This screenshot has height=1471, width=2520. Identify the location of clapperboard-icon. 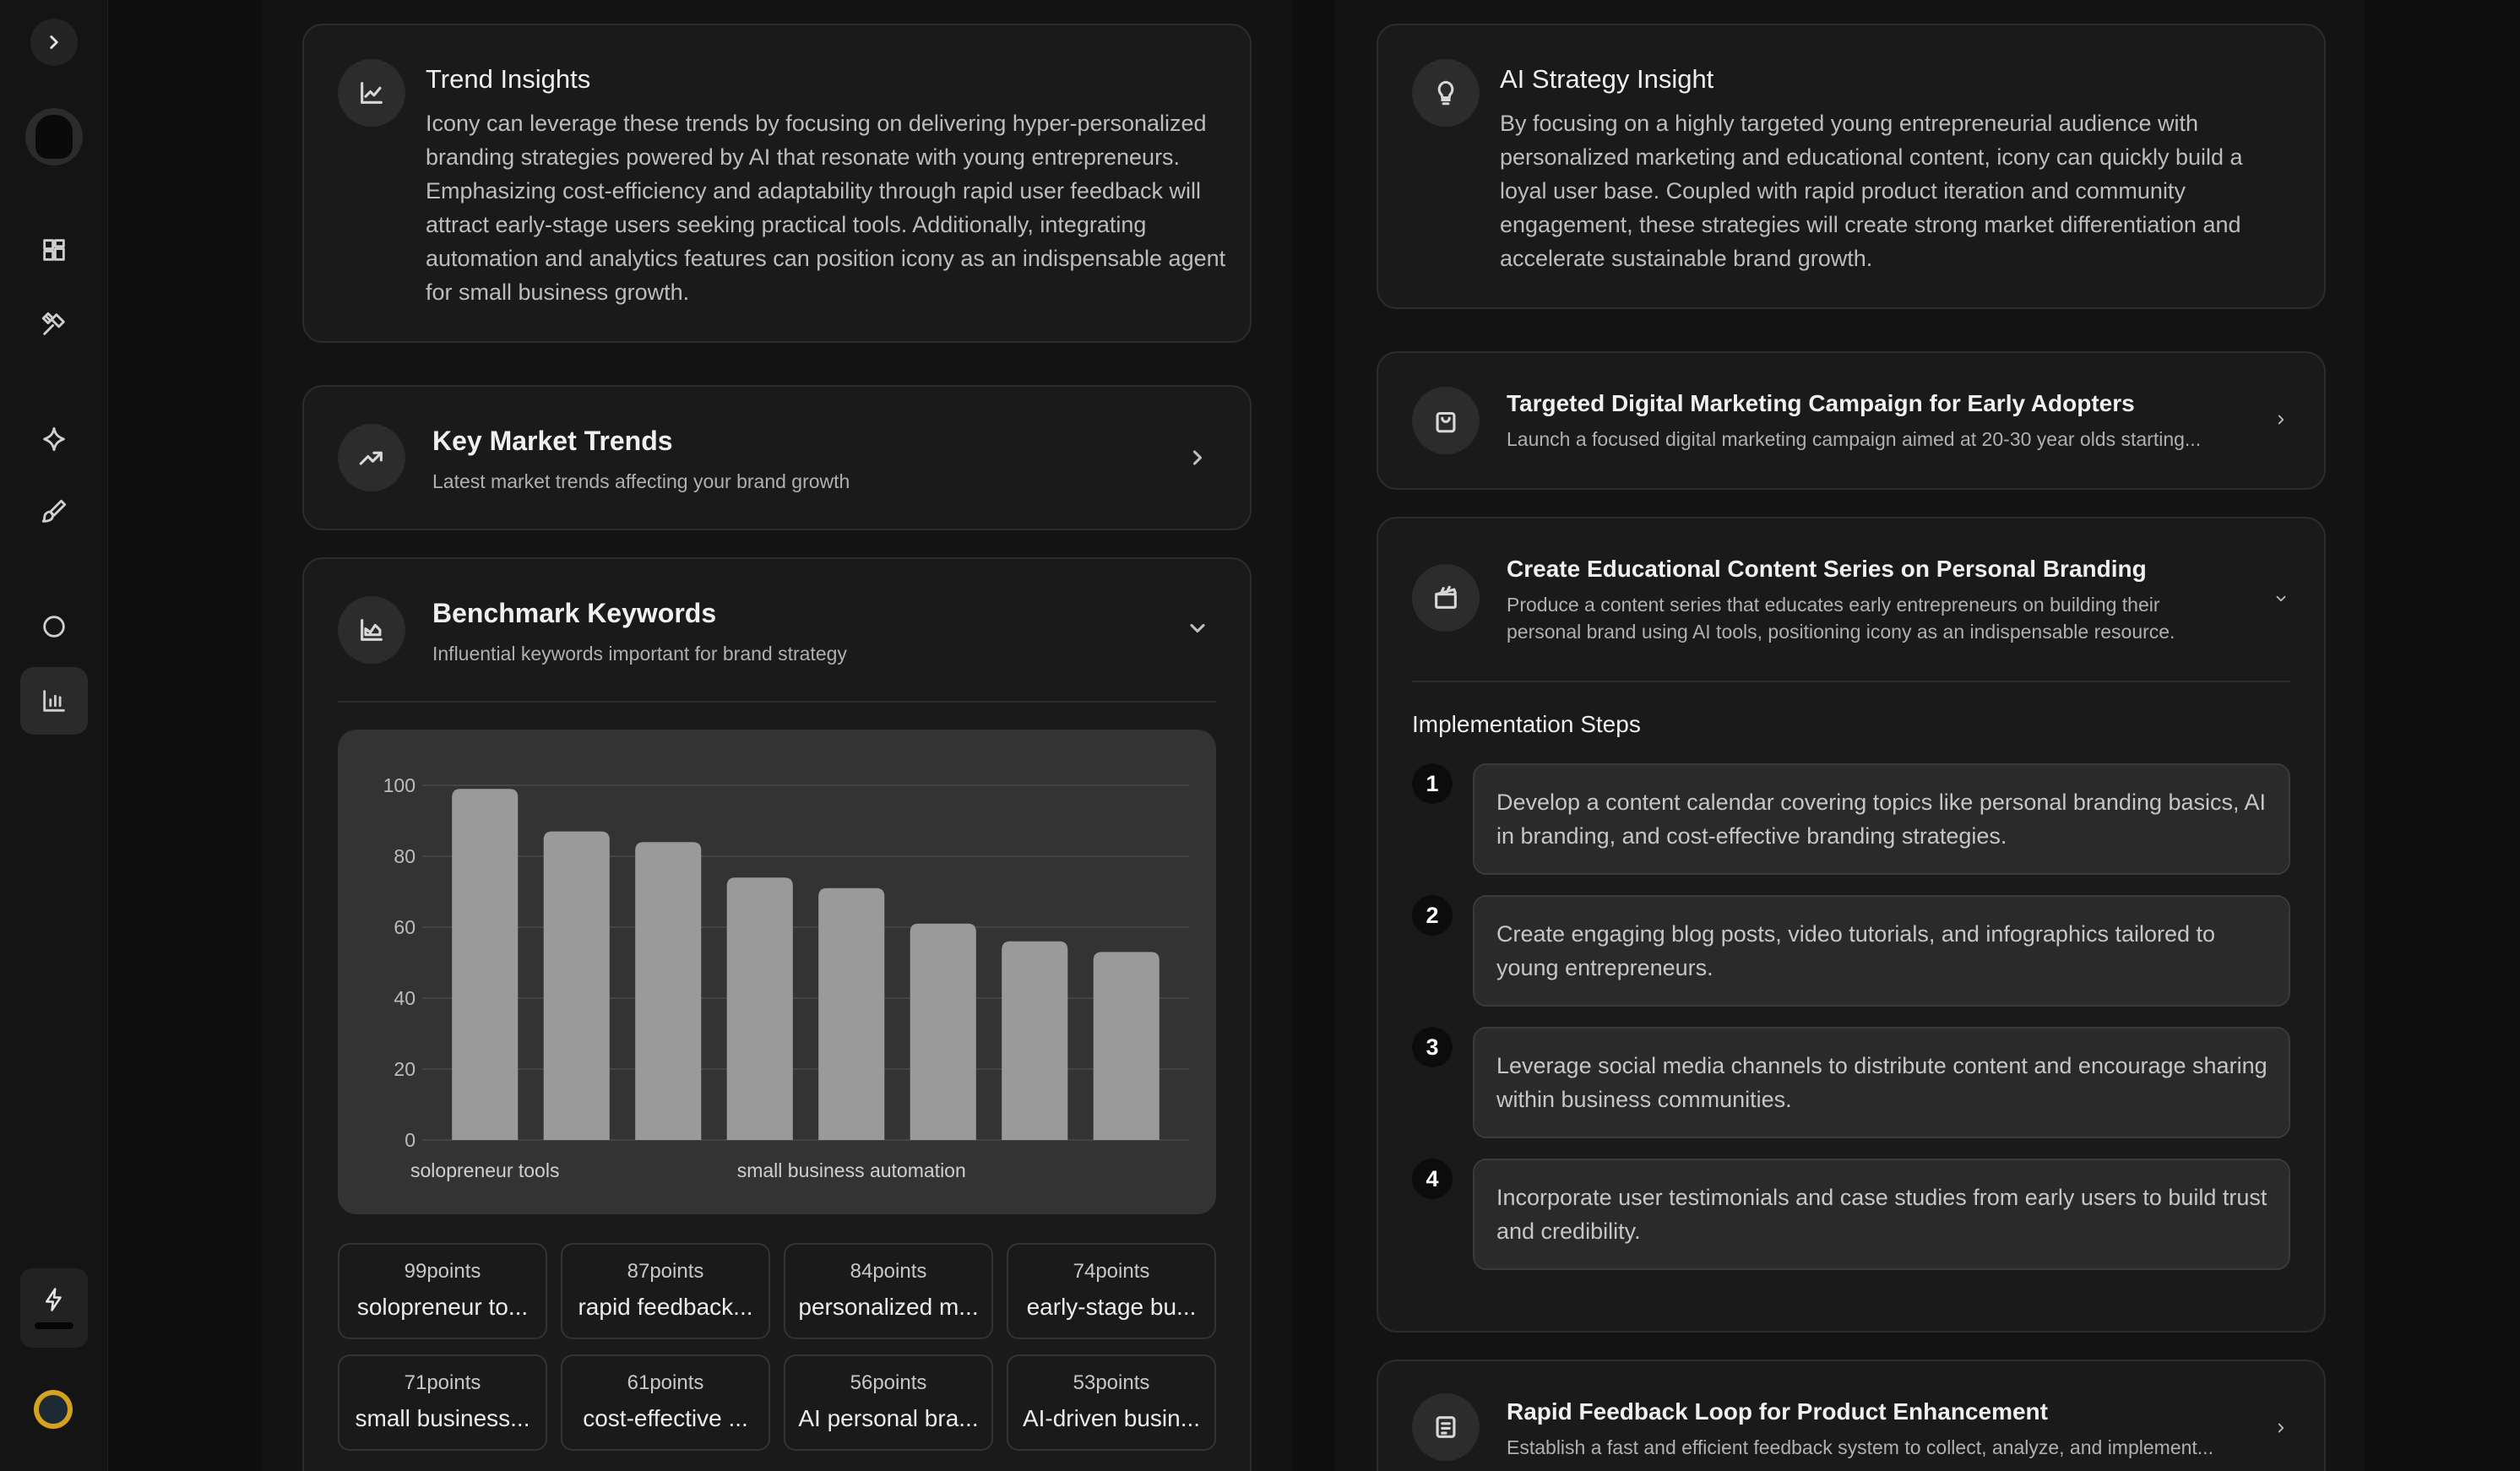
(1446, 597).